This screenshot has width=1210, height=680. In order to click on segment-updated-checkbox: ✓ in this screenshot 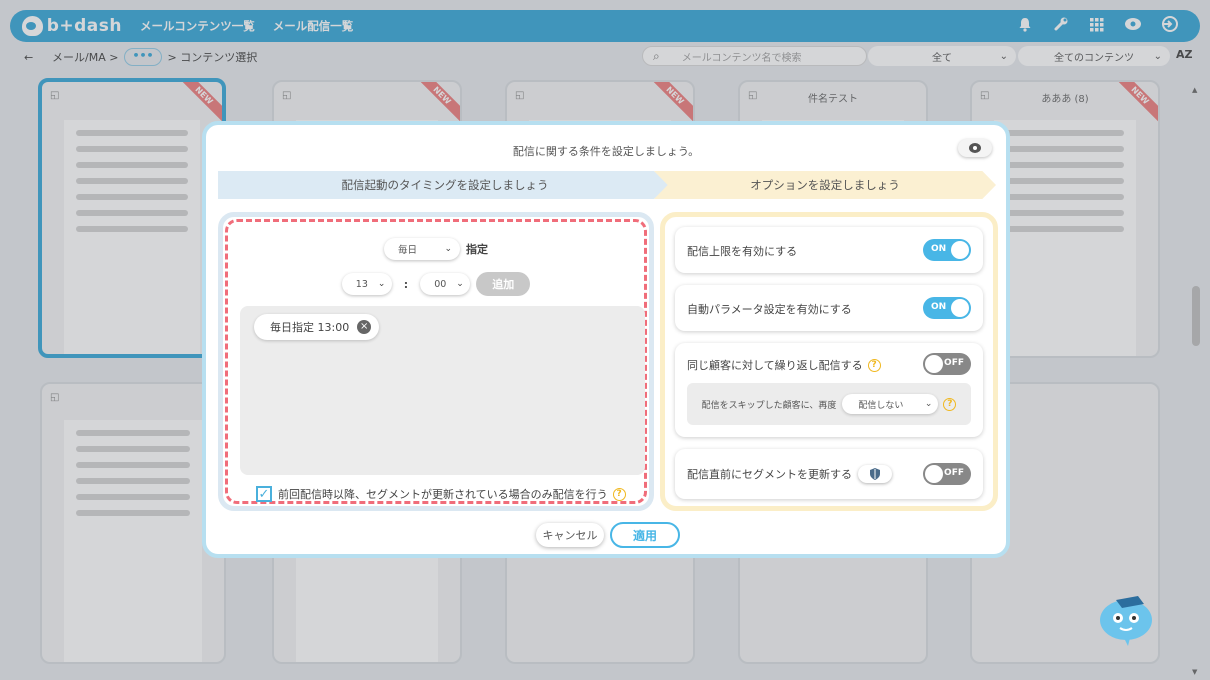, I will do `click(264, 494)`.